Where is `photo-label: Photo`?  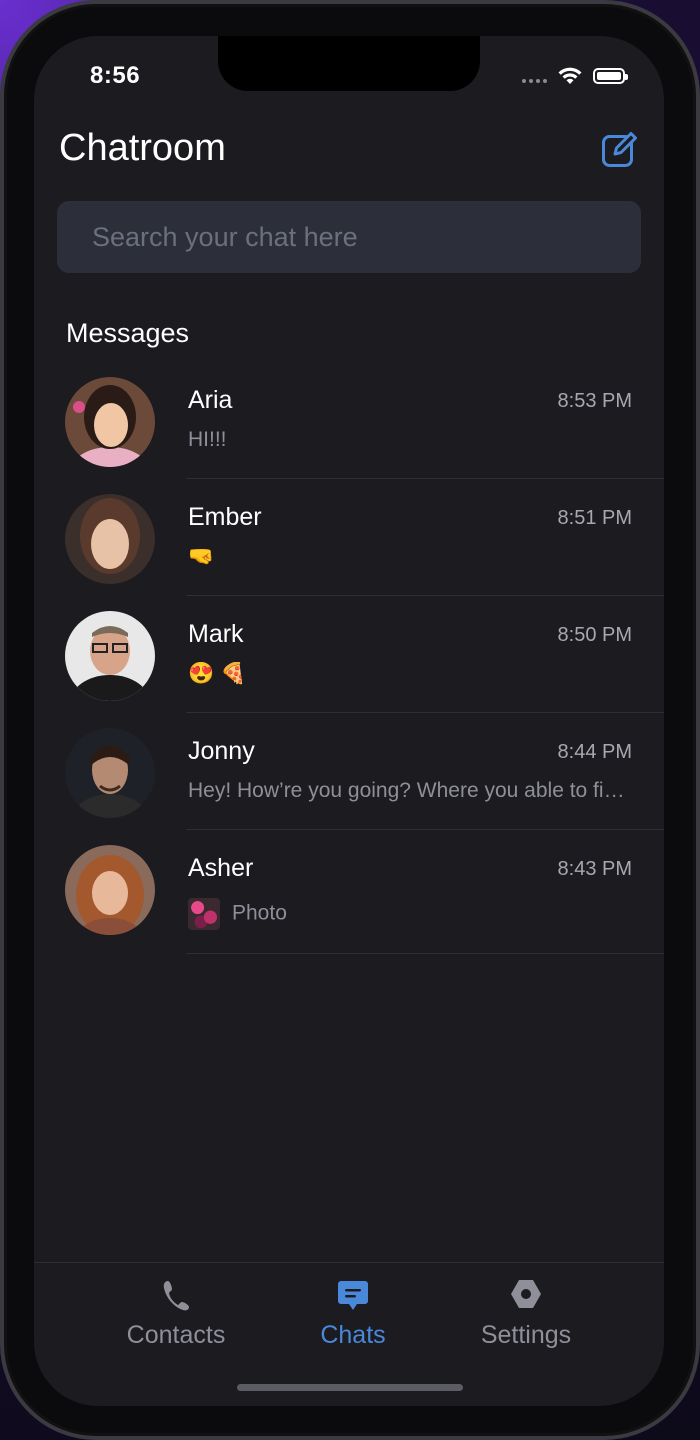 photo-label: Photo is located at coordinates (259, 913).